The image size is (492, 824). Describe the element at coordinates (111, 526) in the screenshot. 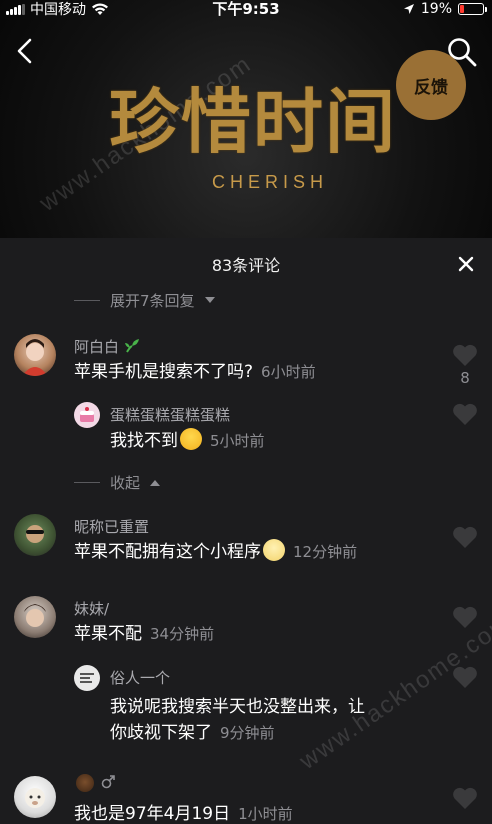

I see `comment-author: 昵称已重置` at that location.